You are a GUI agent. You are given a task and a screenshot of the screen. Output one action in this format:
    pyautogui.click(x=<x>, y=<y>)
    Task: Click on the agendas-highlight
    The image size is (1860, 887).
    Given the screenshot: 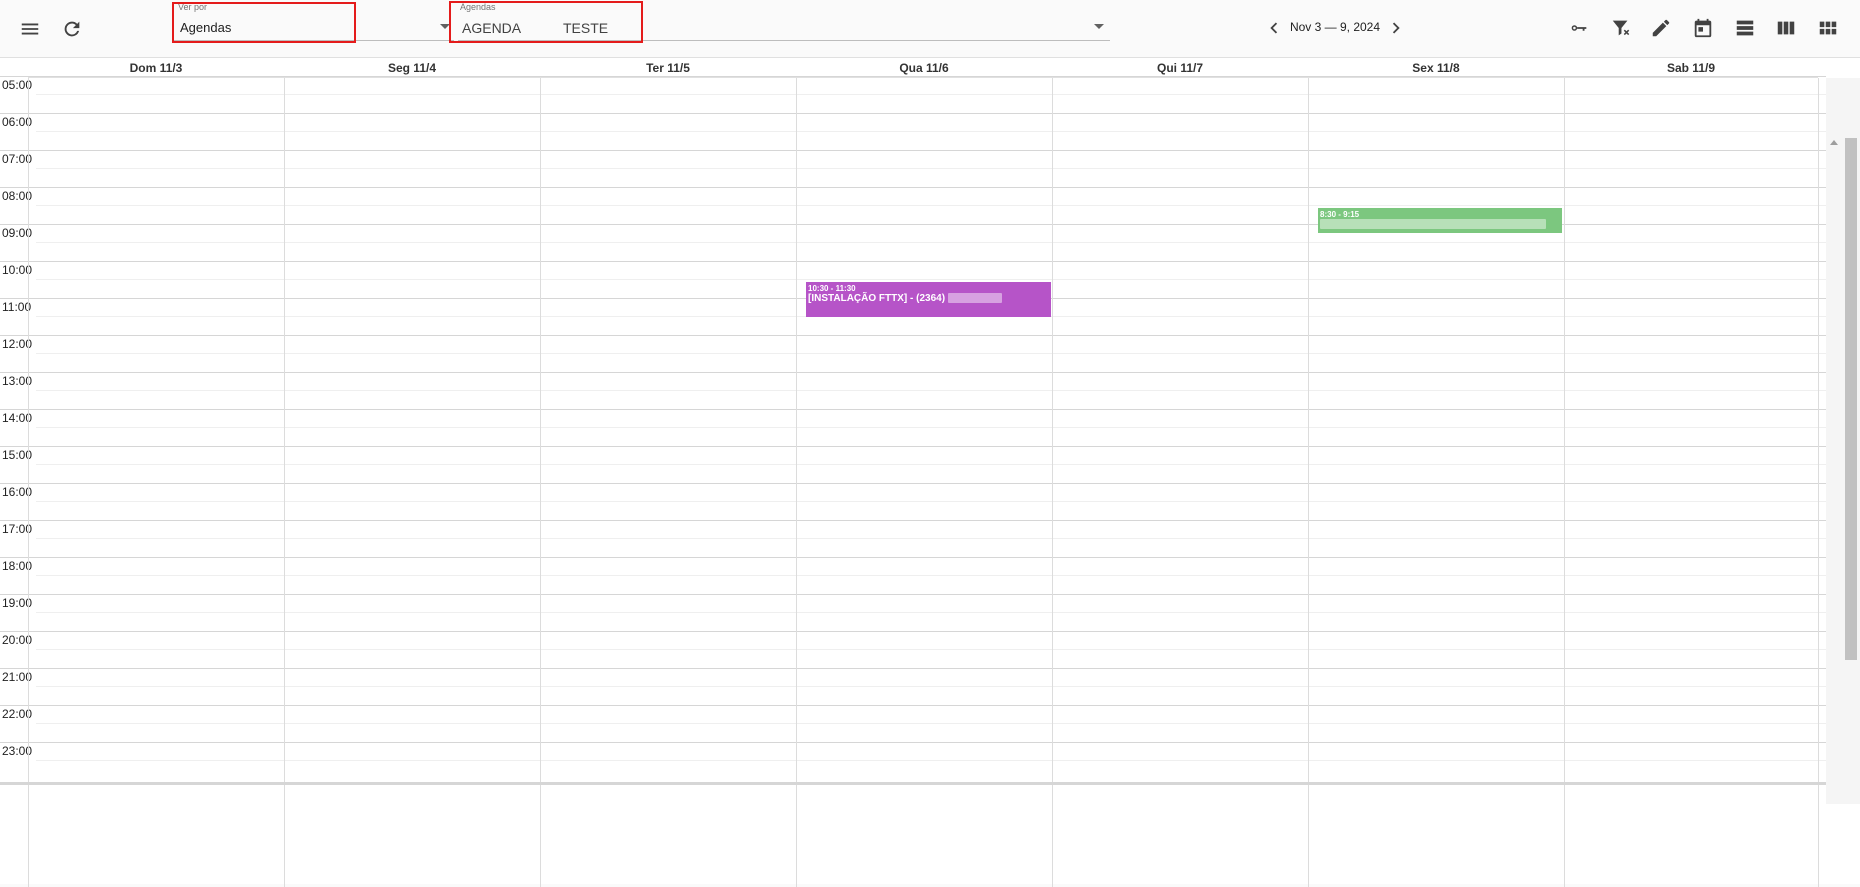 What is the action you would take?
    pyautogui.click(x=546, y=22)
    